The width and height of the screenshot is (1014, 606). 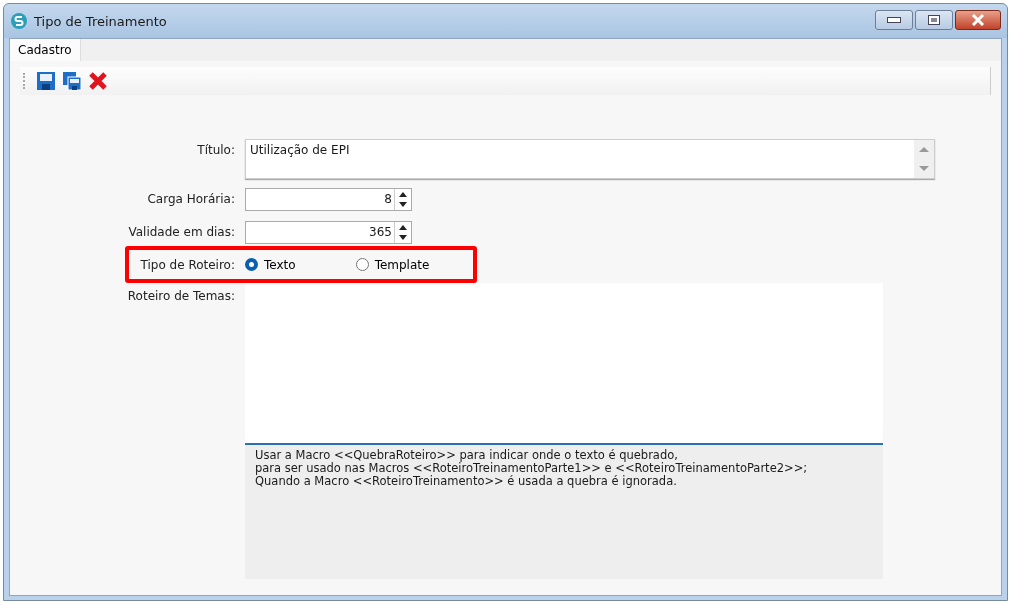 I want to click on radio-button: Template, so click(x=392, y=264).